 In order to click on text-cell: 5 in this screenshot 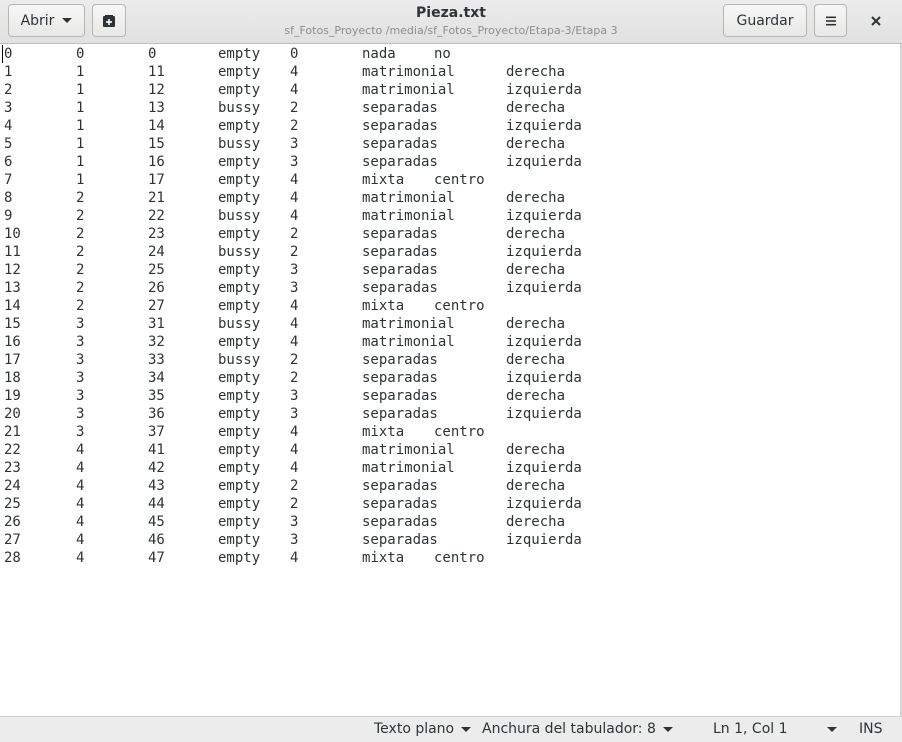, I will do `click(8, 144)`.